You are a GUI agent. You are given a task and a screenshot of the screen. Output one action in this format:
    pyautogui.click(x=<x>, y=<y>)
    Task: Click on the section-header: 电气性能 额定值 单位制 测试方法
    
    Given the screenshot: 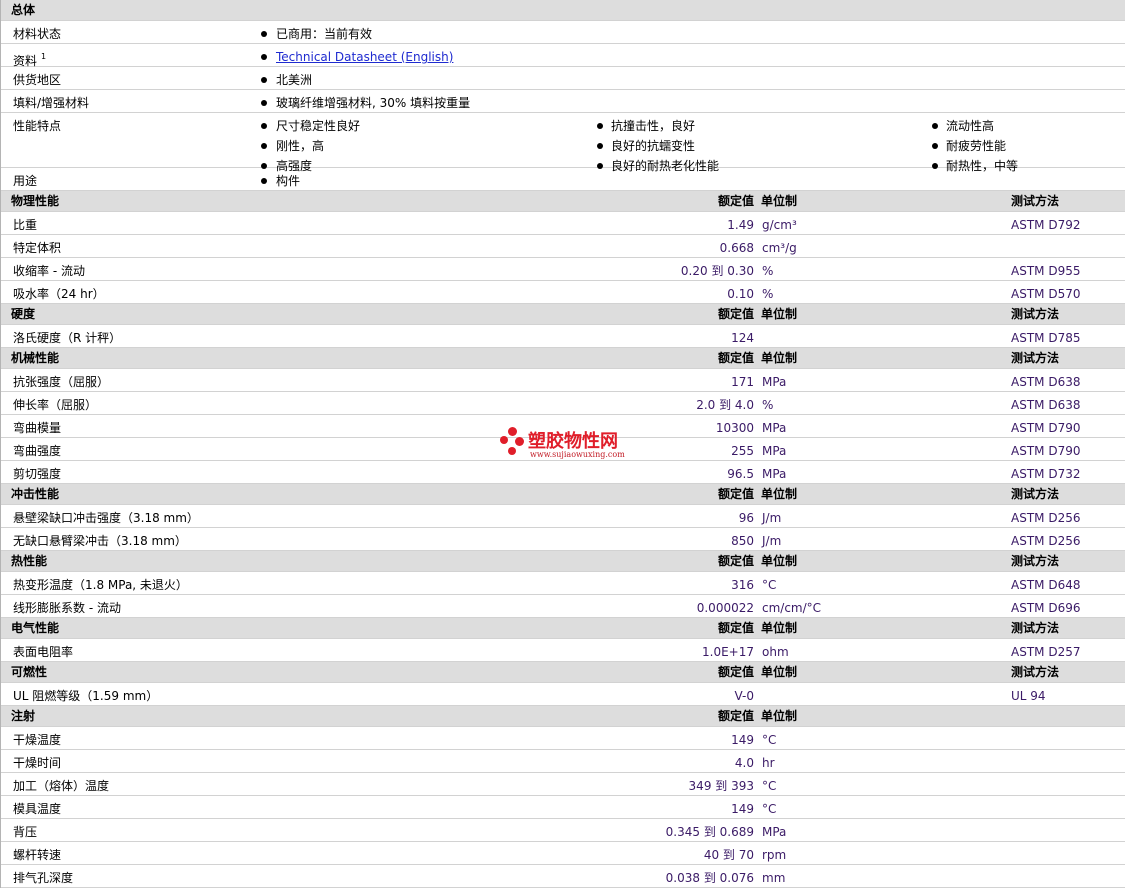 What is the action you would take?
    pyautogui.click(x=563, y=628)
    